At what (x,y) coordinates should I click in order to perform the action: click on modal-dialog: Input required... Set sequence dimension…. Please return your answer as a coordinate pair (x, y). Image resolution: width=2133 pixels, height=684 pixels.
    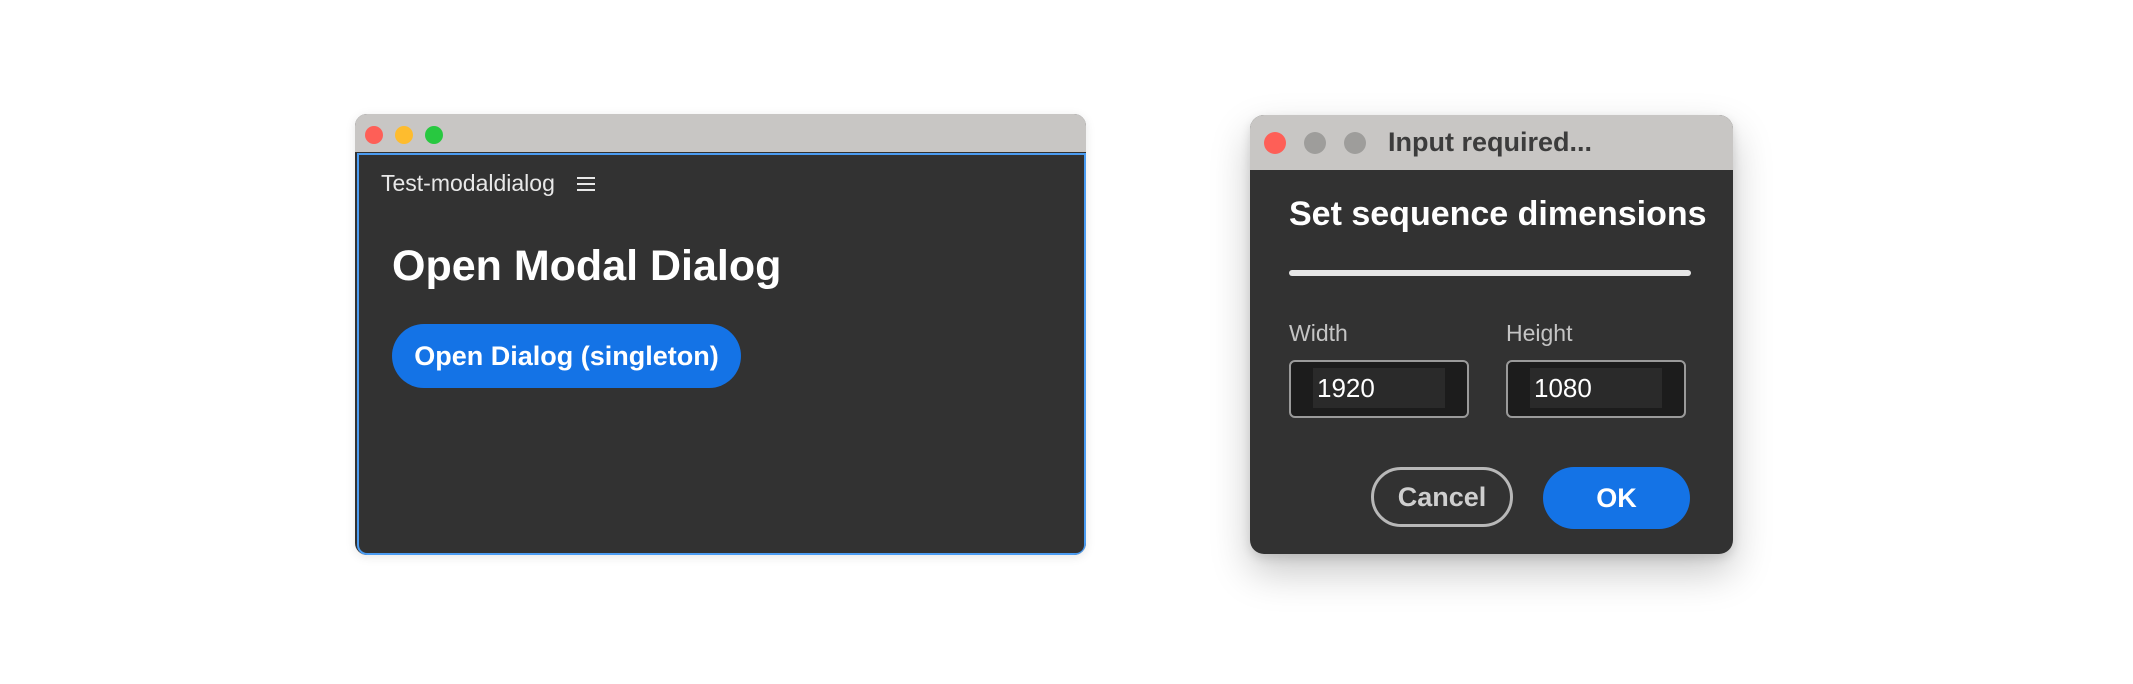
    Looking at the image, I should click on (1491, 334).